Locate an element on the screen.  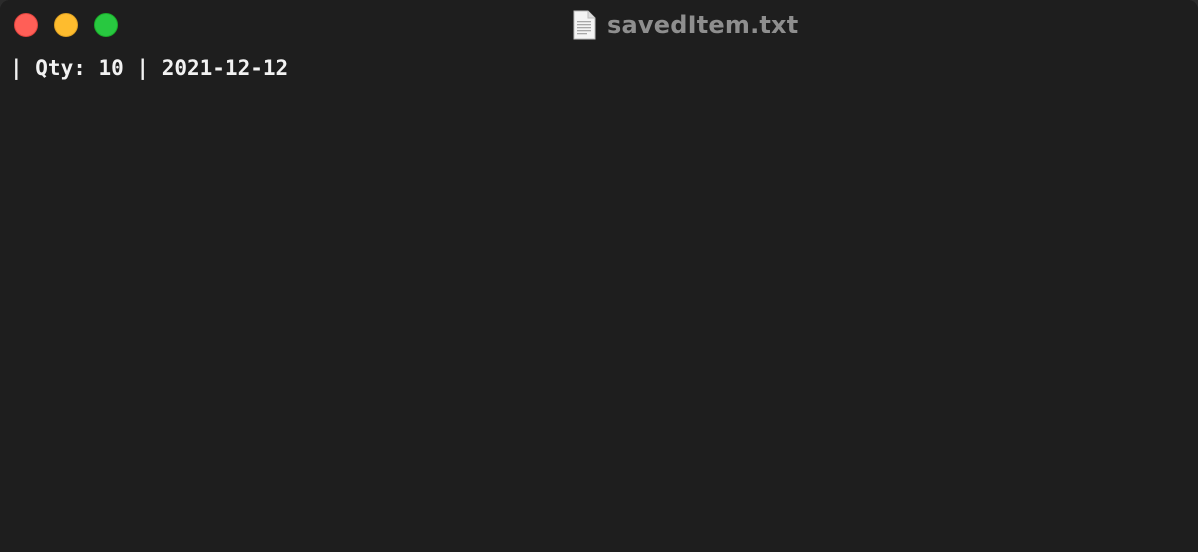
window-title-group: savedItem.txt is located at coordinates (684, 25).